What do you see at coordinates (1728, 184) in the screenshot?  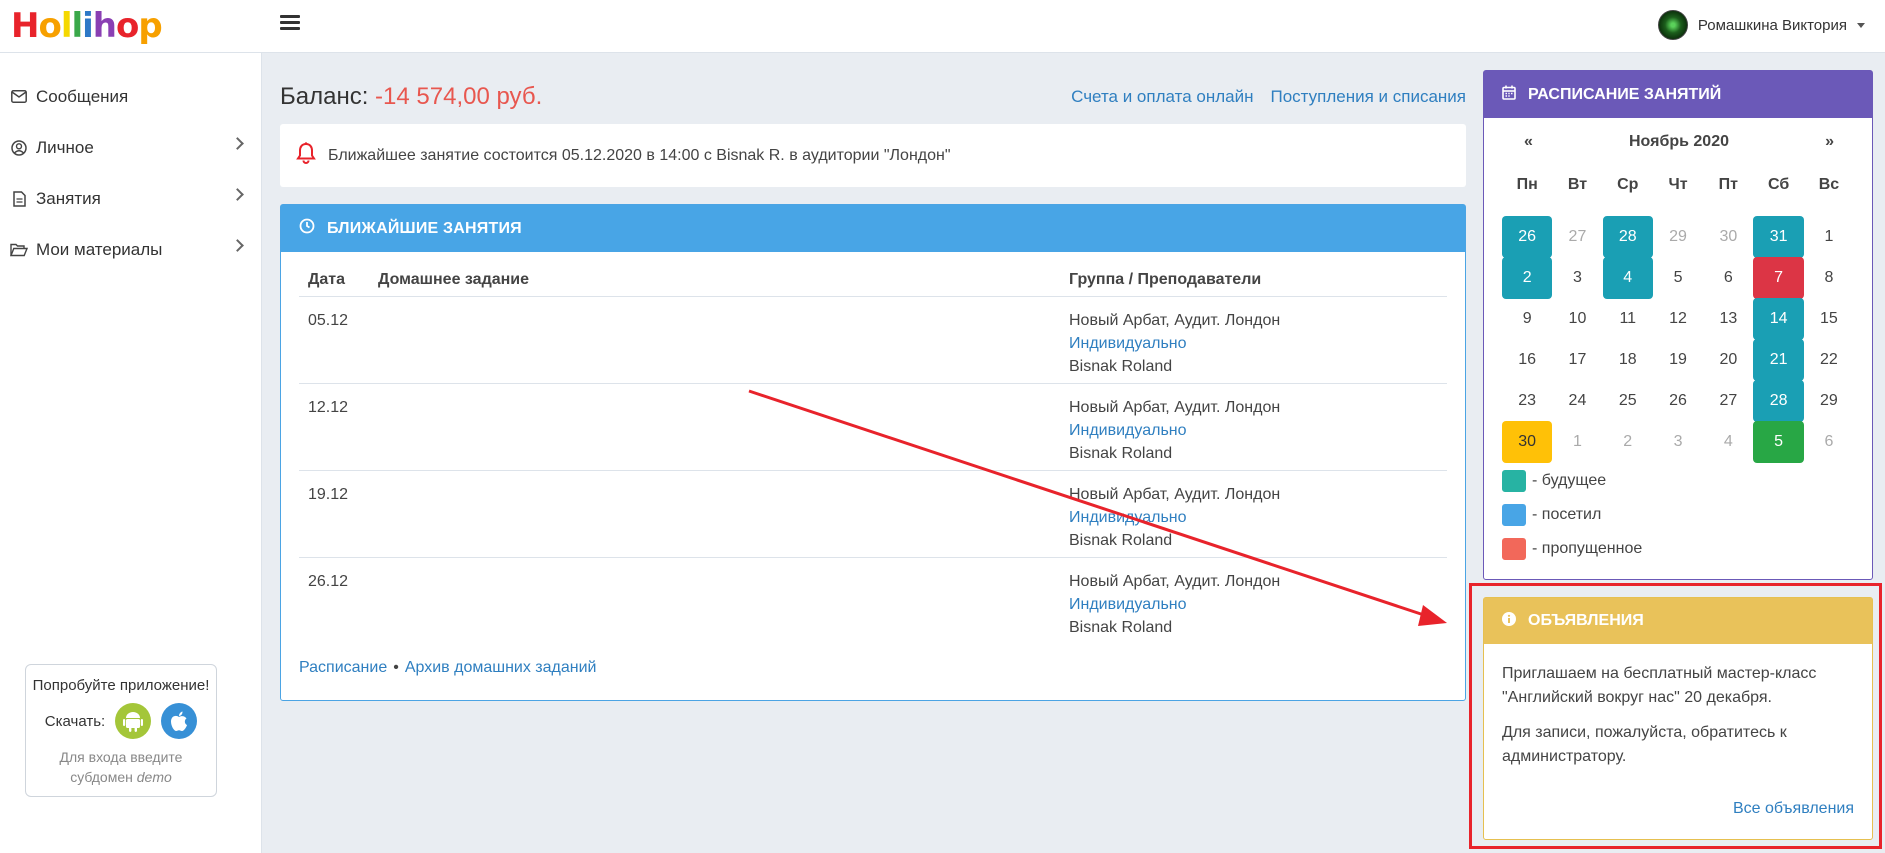 I see `weekday-header: Пт` at bounding box center [1728, 184].